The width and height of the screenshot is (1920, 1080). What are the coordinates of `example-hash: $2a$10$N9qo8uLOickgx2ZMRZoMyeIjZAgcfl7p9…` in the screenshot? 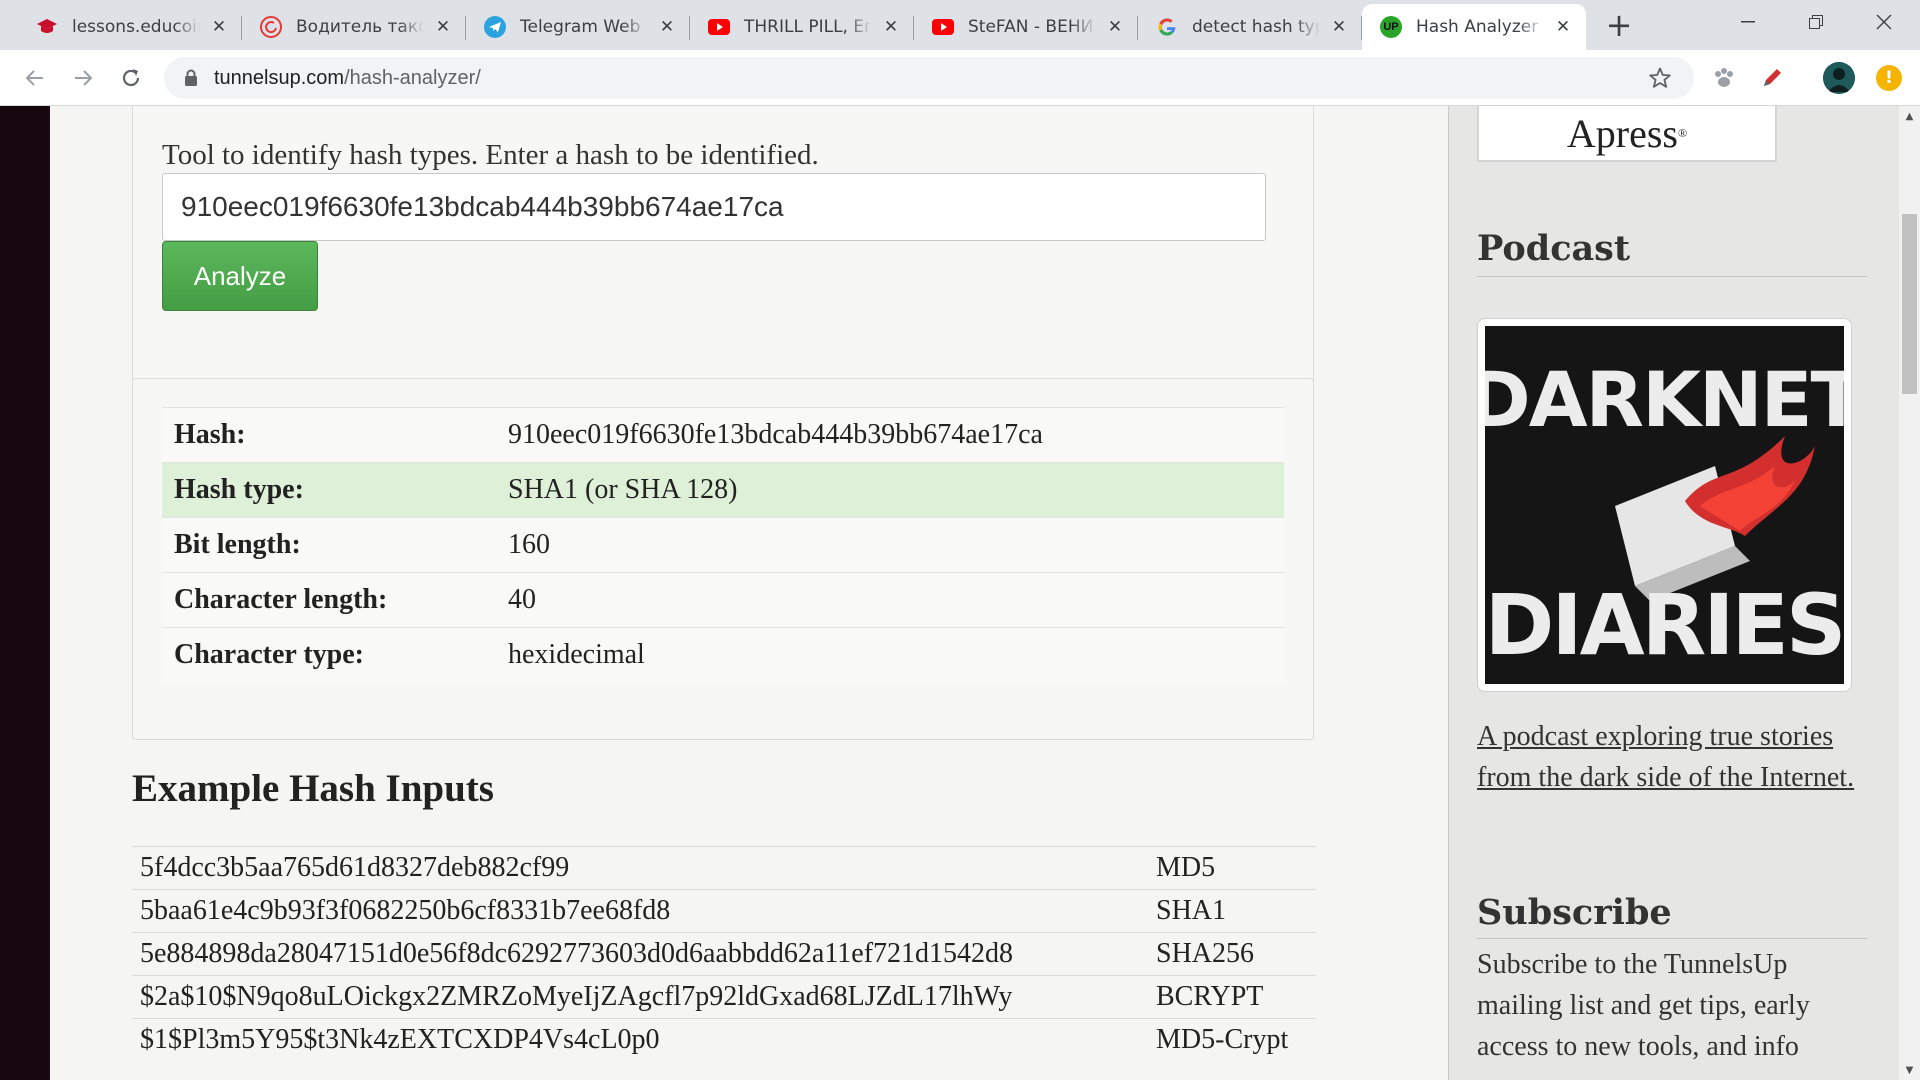 It's located at (576, 996).